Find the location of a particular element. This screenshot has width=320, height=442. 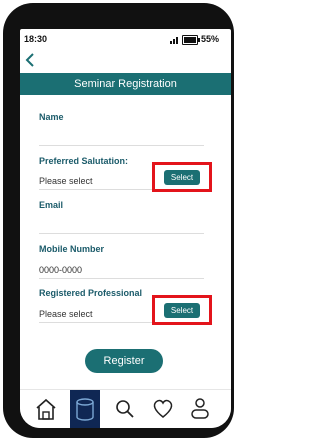

search-icon is located at coordinates (125, 409).